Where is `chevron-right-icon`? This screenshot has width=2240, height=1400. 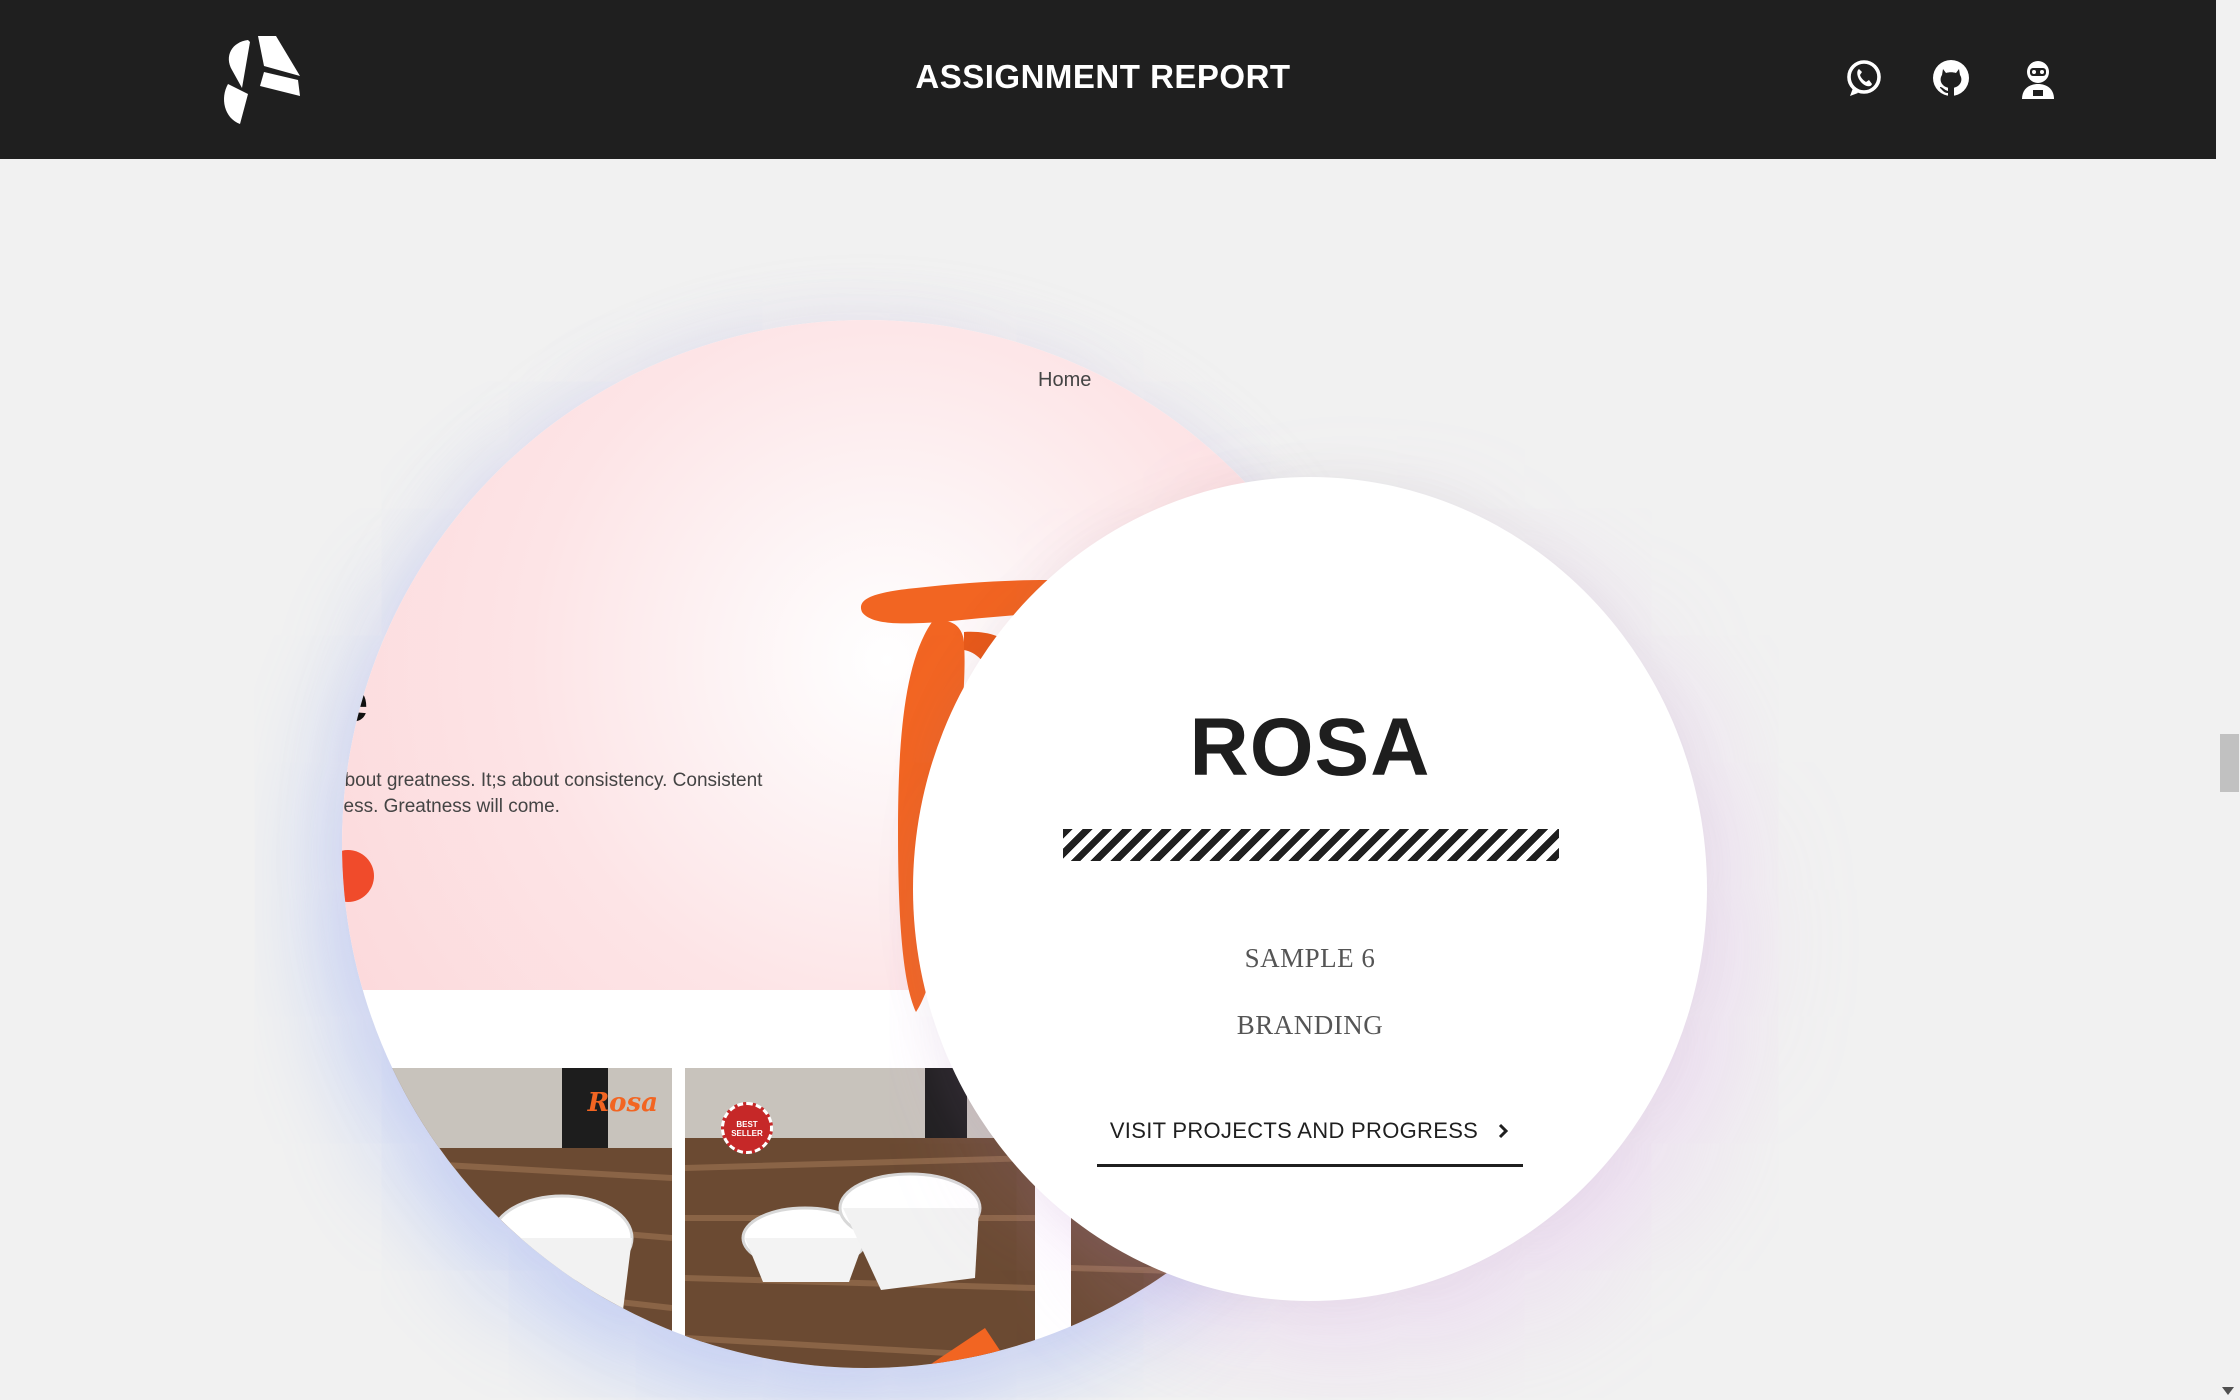
chevron-right-icon is located at coordinates (1503, 1131).